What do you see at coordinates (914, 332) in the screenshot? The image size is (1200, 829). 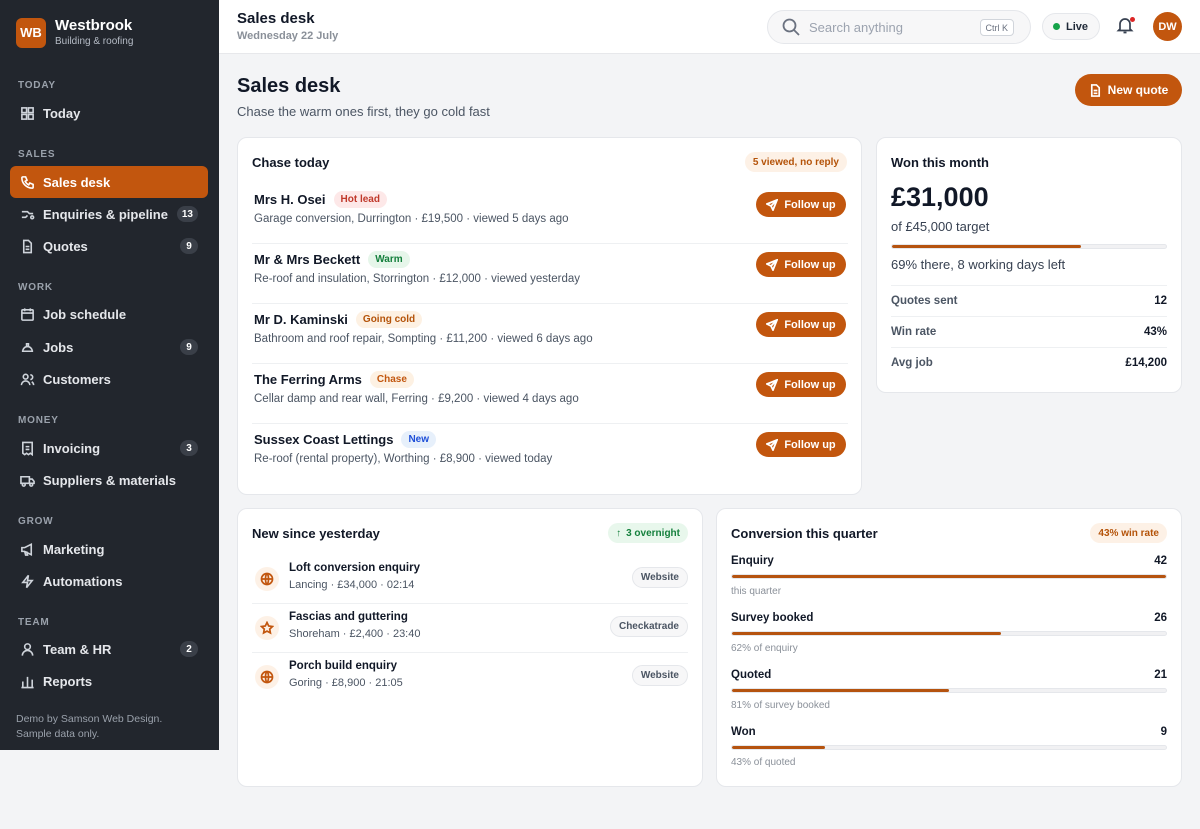 I see `stat-label: Win rate` at bounding box center [914, 332].